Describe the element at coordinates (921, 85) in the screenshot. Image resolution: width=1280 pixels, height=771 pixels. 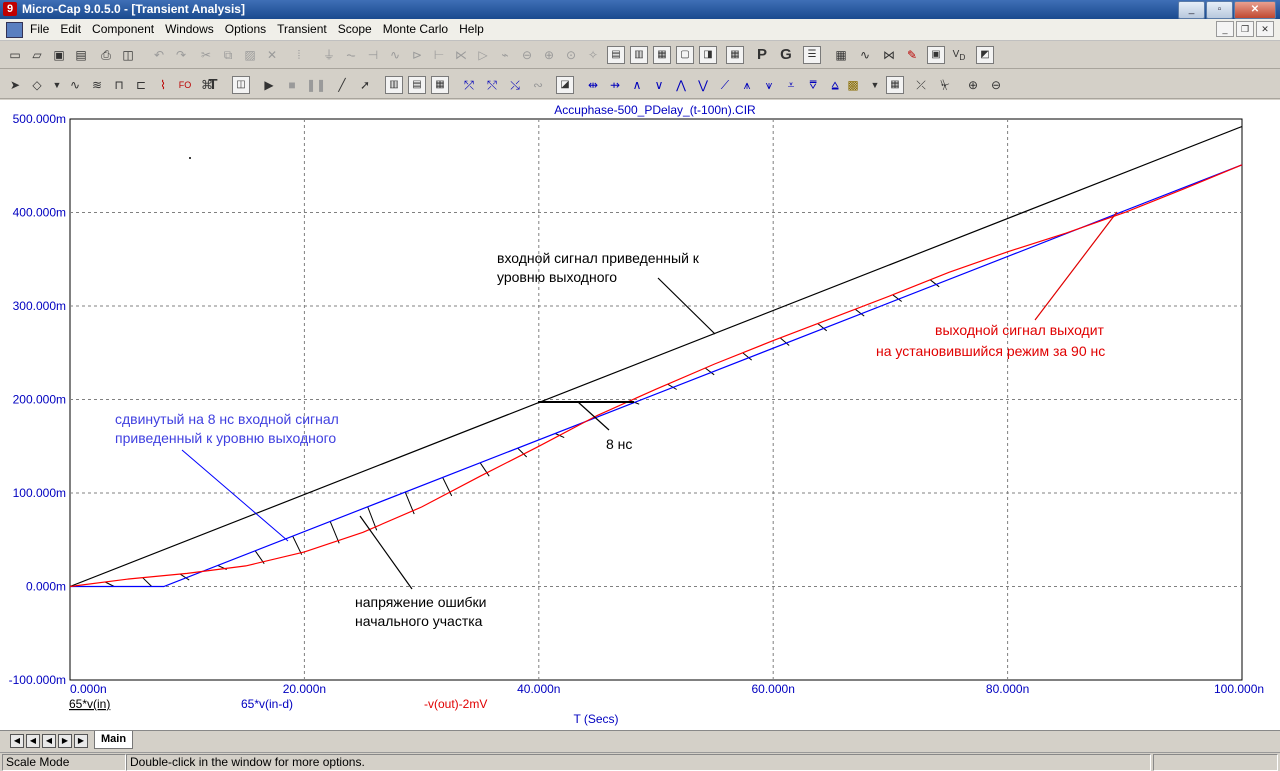
I see `peak-valley-icon: ⤫` at that location.